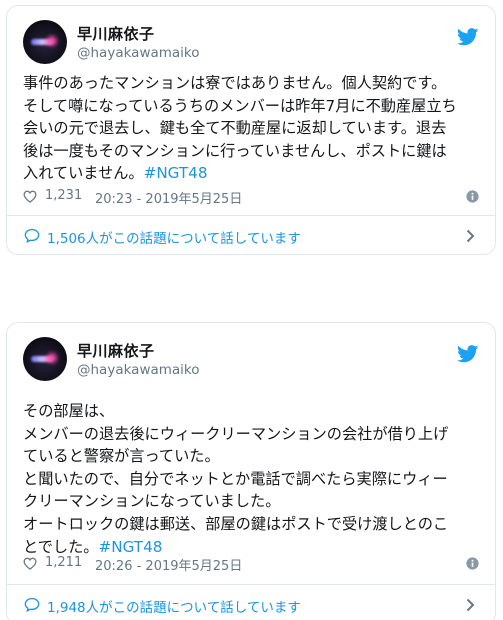 This screenshot has height=620, width=503. I want to click on tweet-text-line: クリーマンションになっていました。, so click(152, 501).